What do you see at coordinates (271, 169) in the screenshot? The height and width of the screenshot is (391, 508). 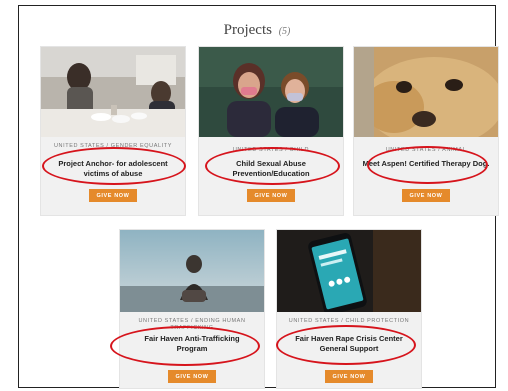 I see `project-title: Child Sexual Abuse Prevention/Education` at bounding box center [271, 169].